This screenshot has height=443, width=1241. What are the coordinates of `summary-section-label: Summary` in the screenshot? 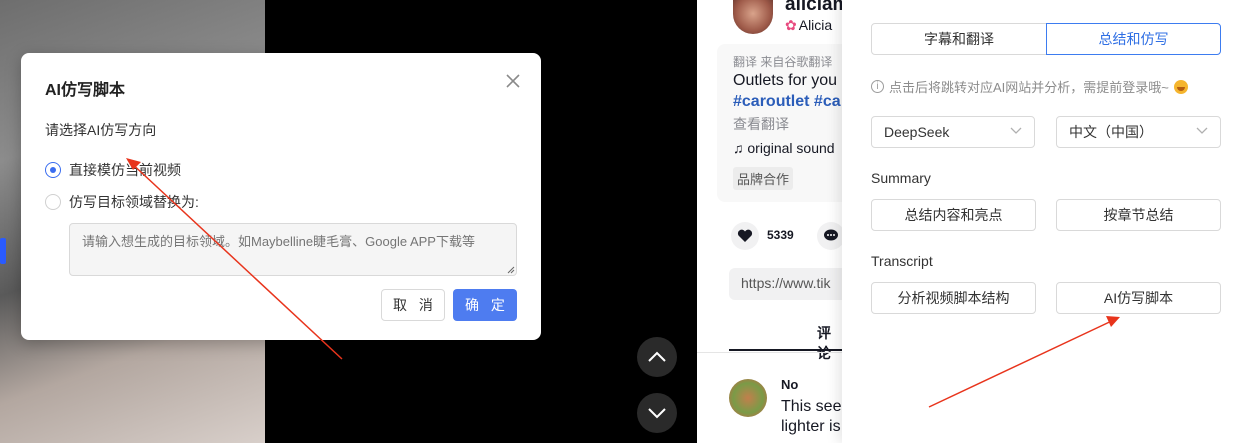 It's located at (901, 178).